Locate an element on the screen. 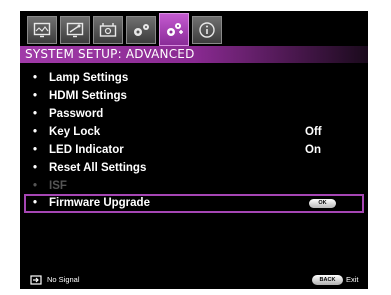 The height and width of the screenshot is (295, 391). tab-system-setup-advanced is located at coordinates (174, 29).